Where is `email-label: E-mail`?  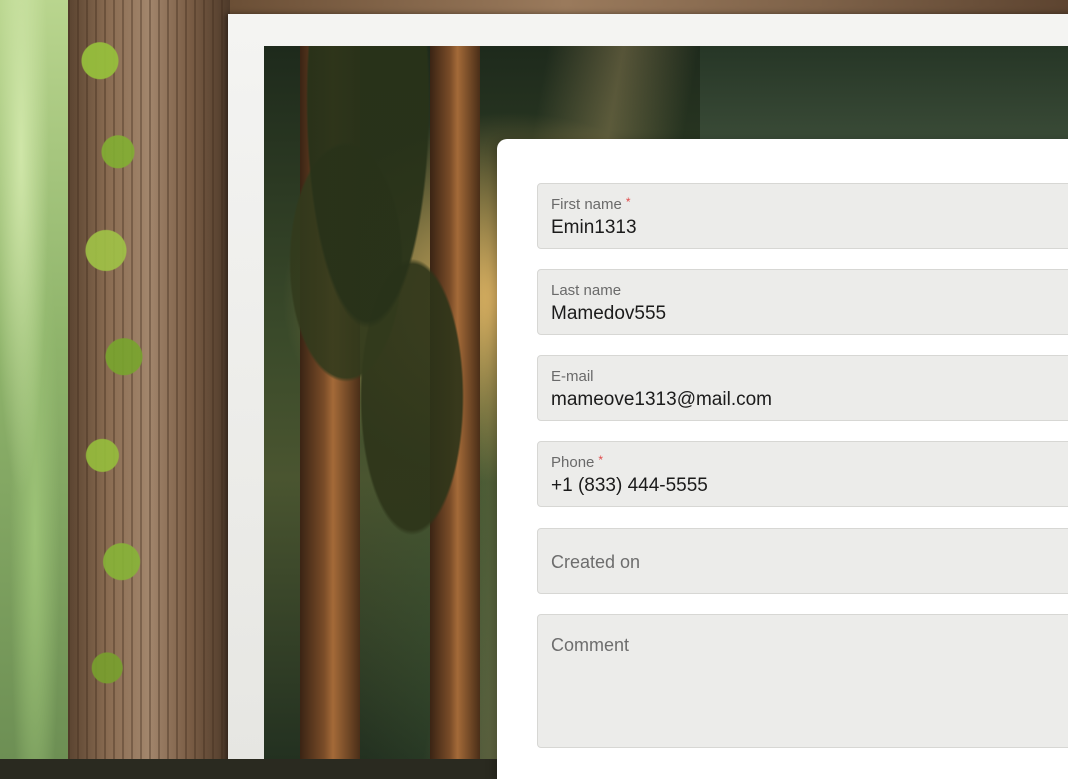
email-label: E-mail is located at coordinates (572, 376).